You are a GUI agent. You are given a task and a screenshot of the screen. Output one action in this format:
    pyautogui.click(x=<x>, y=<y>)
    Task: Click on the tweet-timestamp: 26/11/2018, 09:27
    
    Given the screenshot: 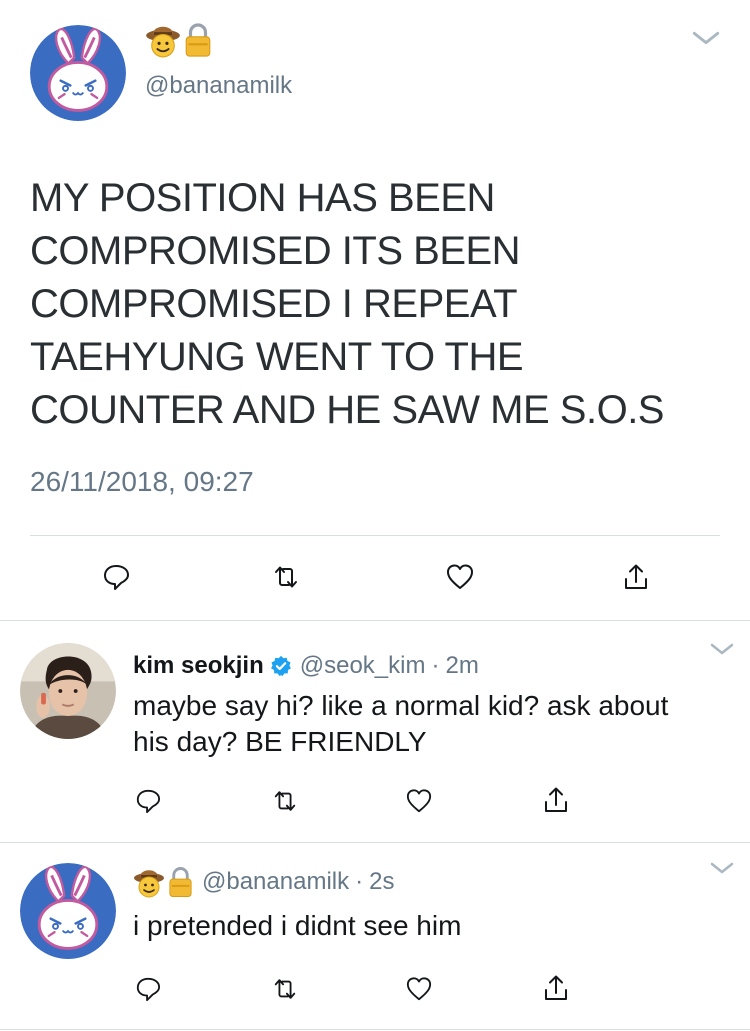 What is the action you would take?
    pyautogui.click(x=142, y=482)
    